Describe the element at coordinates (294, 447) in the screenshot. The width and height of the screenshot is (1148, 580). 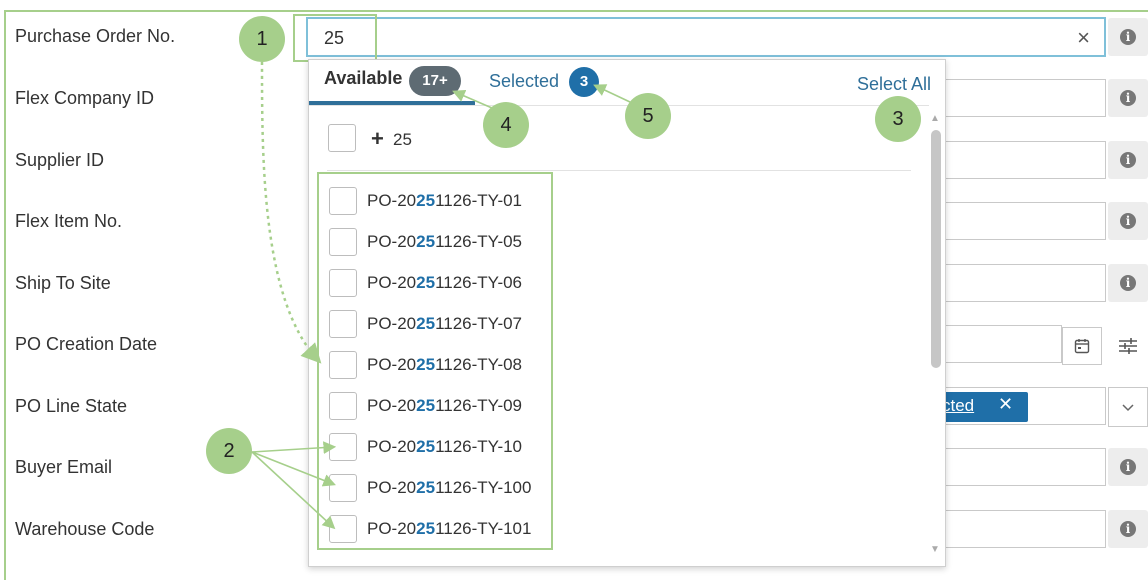
I see `arrow-callout-2a` at that location.